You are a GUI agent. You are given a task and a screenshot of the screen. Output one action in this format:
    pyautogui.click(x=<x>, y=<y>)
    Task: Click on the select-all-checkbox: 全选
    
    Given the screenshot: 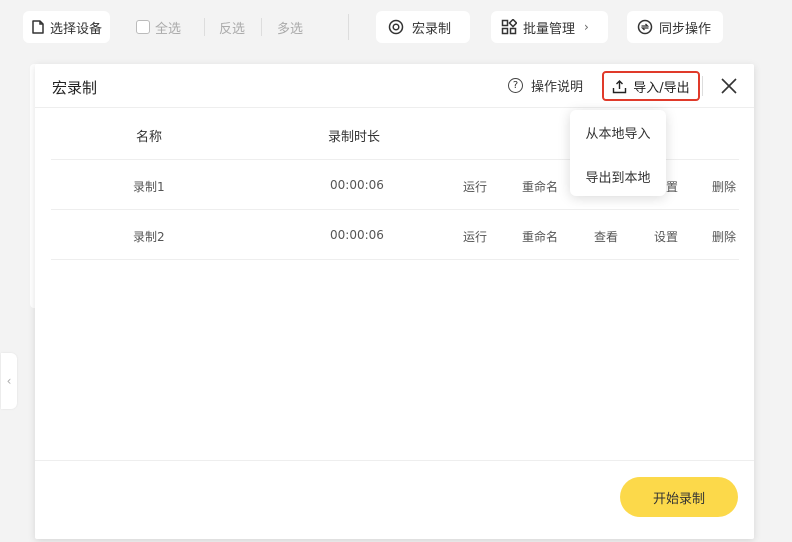 What is the action you would take?
    pyautogui.click(x=158, y=27)
    